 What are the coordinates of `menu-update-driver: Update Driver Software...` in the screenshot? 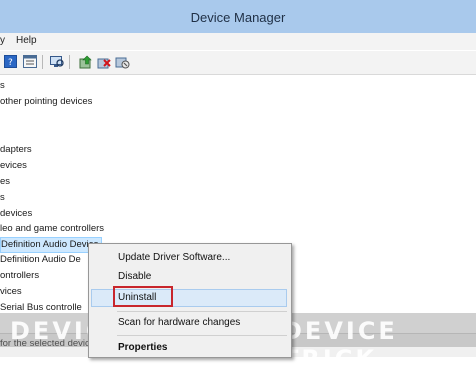 It's located at (174, 258).